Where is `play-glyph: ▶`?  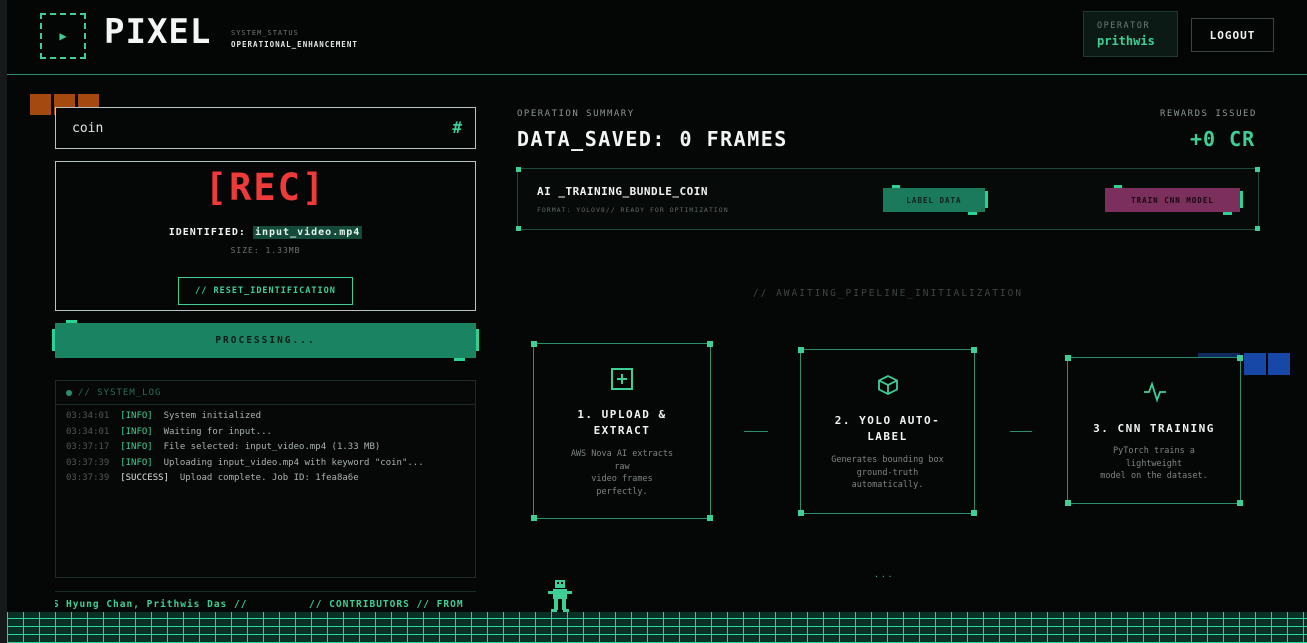
play-glyph: ▶ is located at coordinates (63, 36).